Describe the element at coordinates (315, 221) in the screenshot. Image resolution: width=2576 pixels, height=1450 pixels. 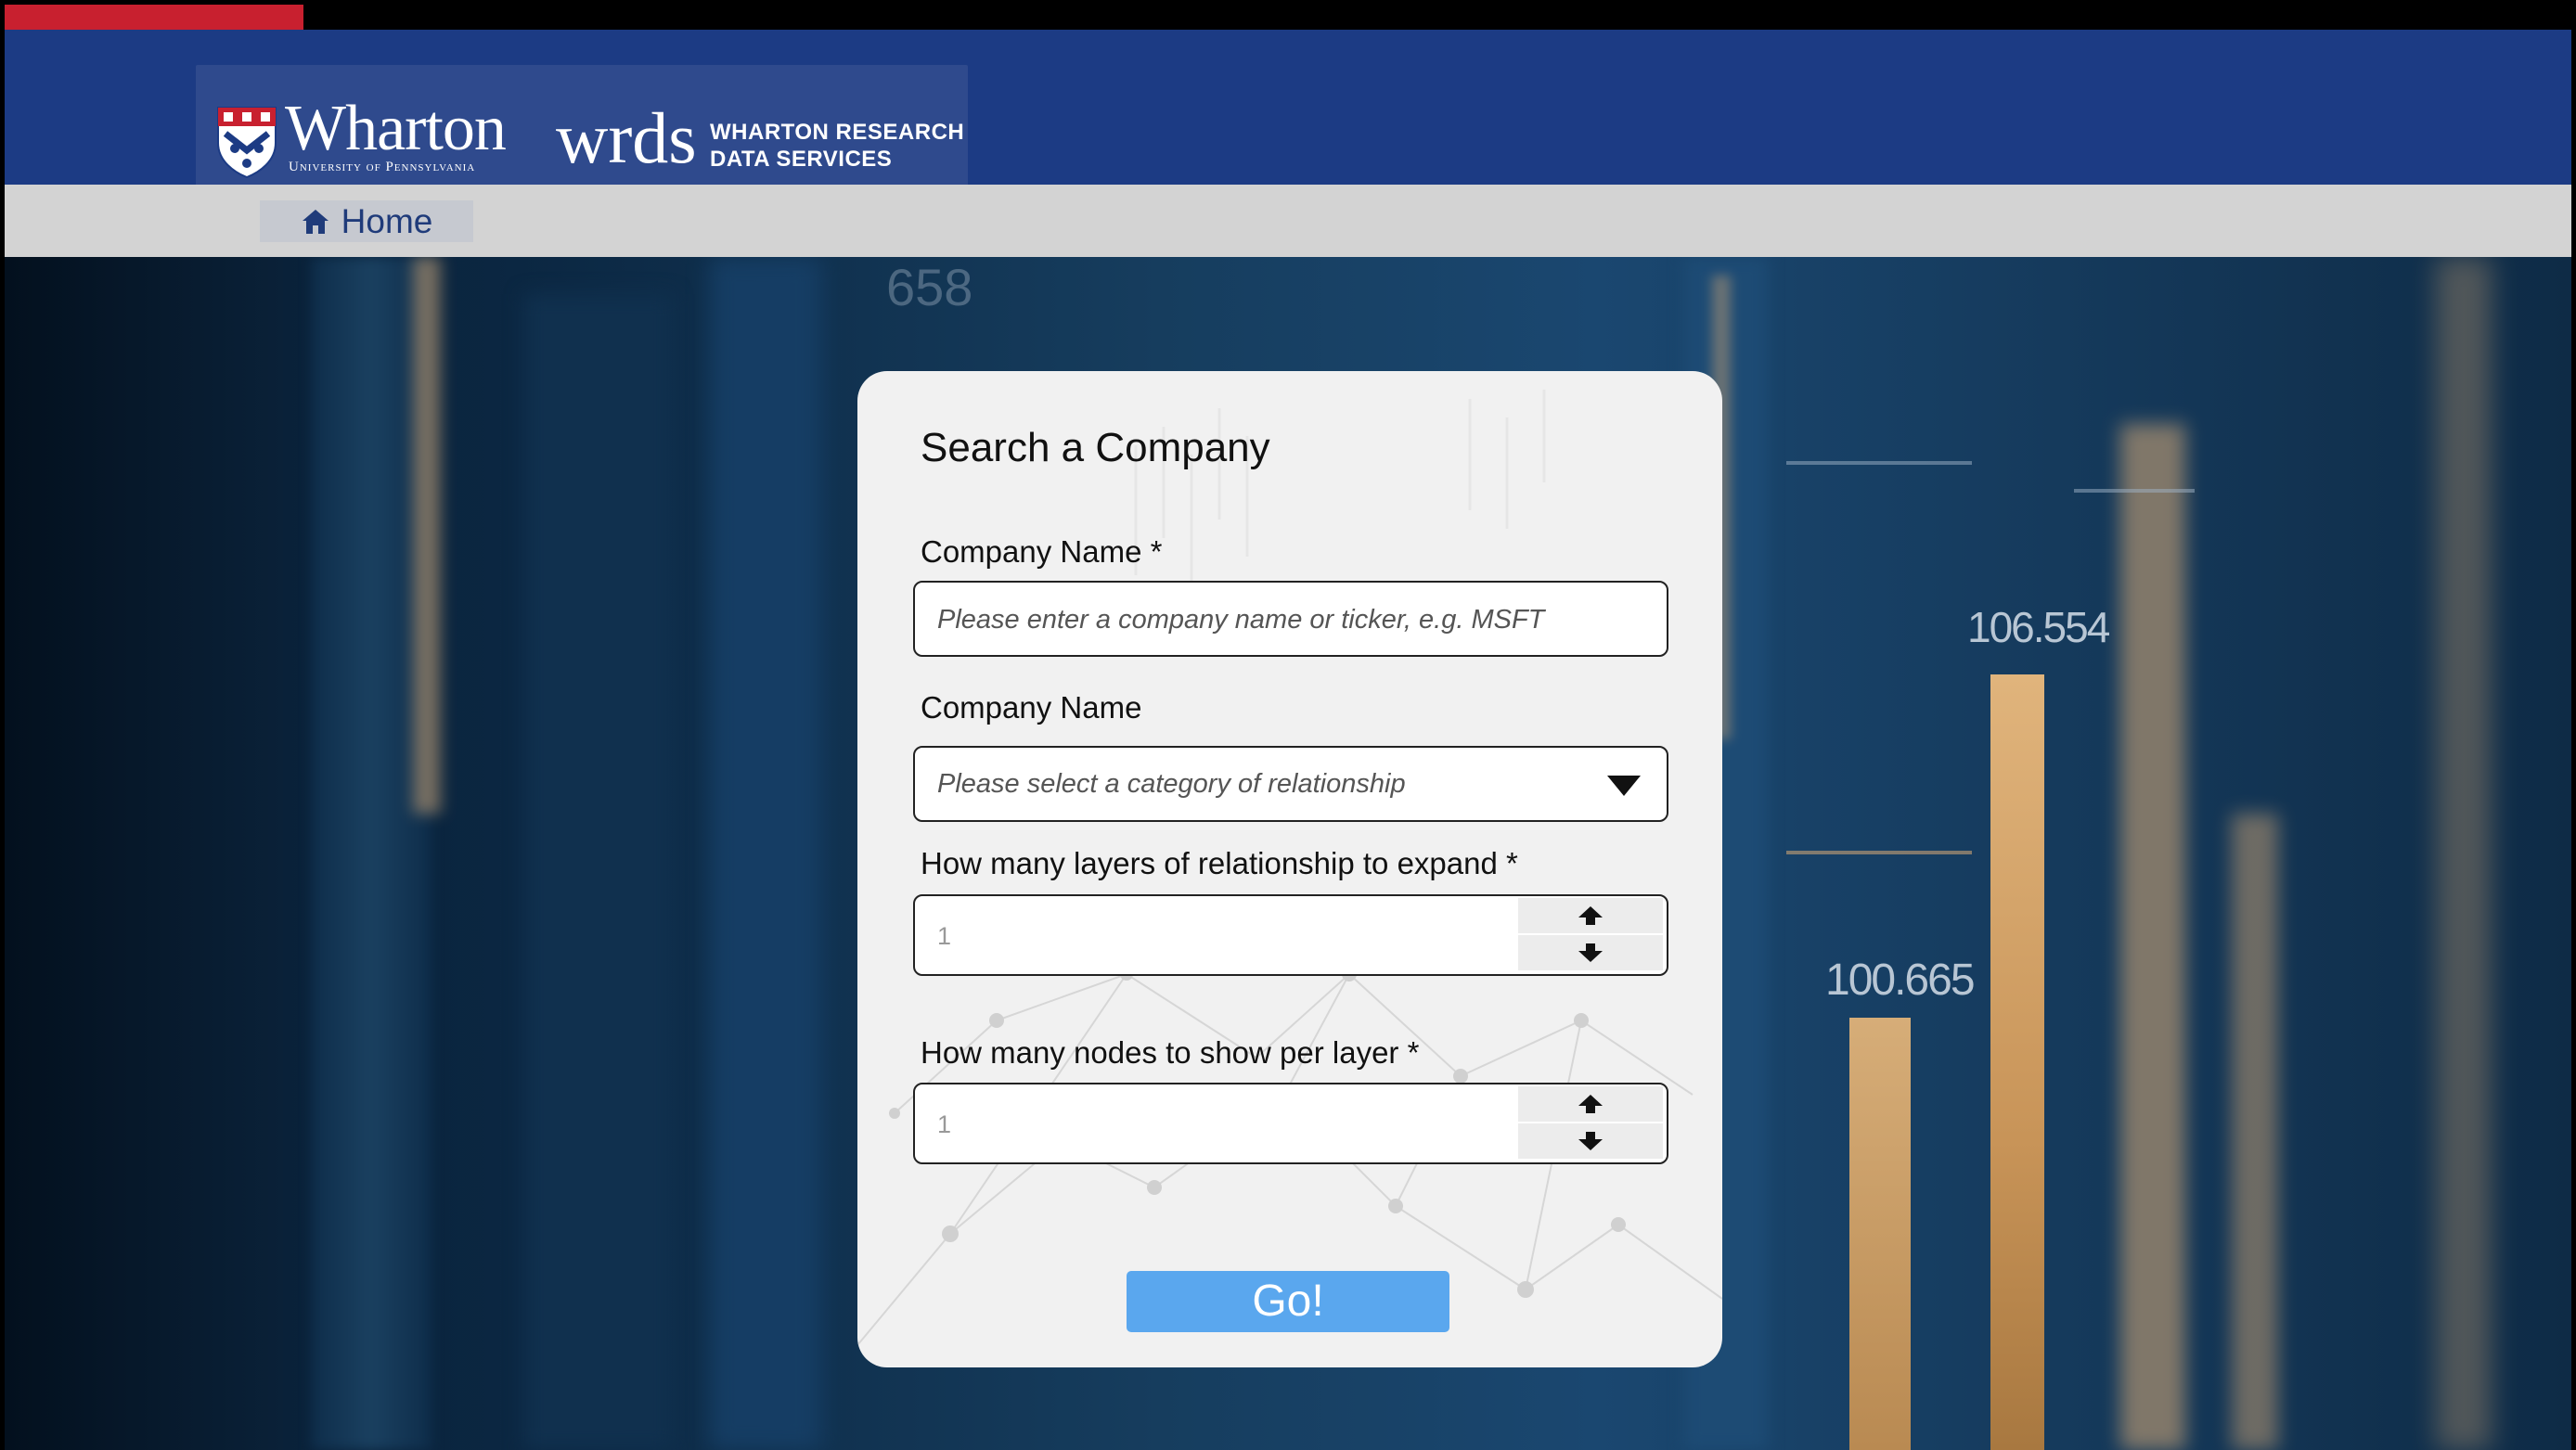
I see `home-icon` at that location.